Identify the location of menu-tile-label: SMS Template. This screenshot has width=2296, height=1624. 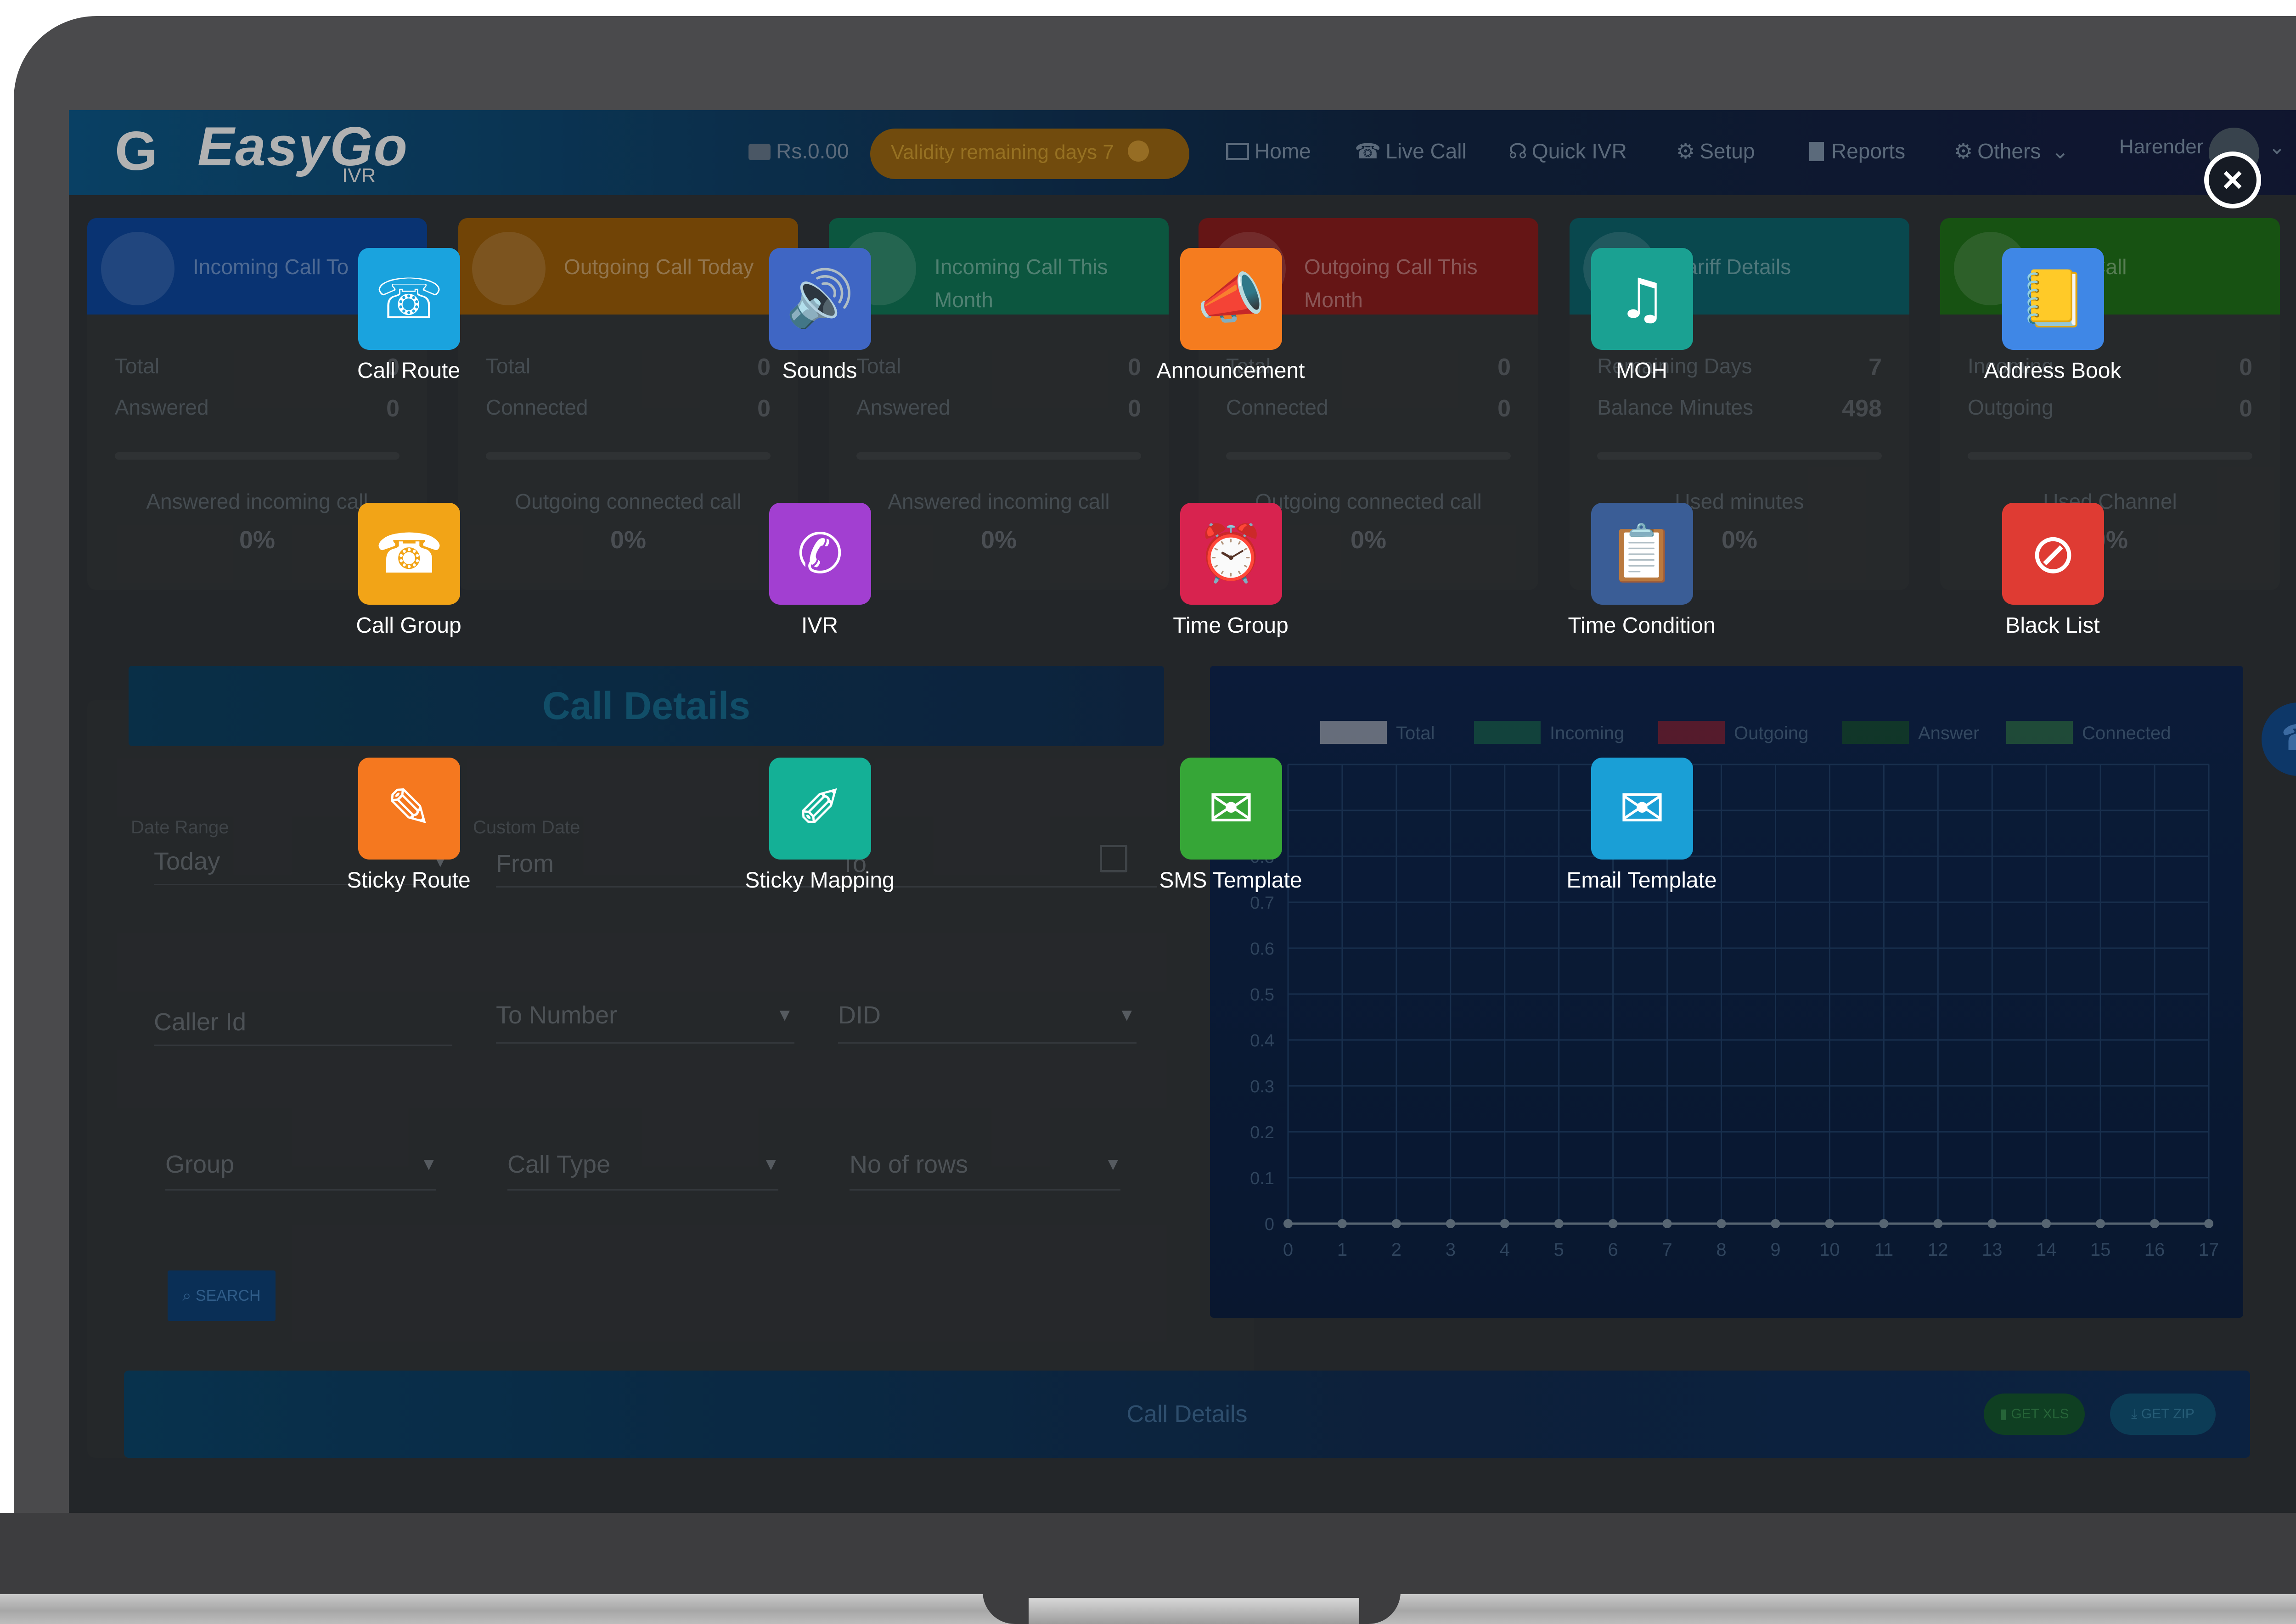
(1230, 880).